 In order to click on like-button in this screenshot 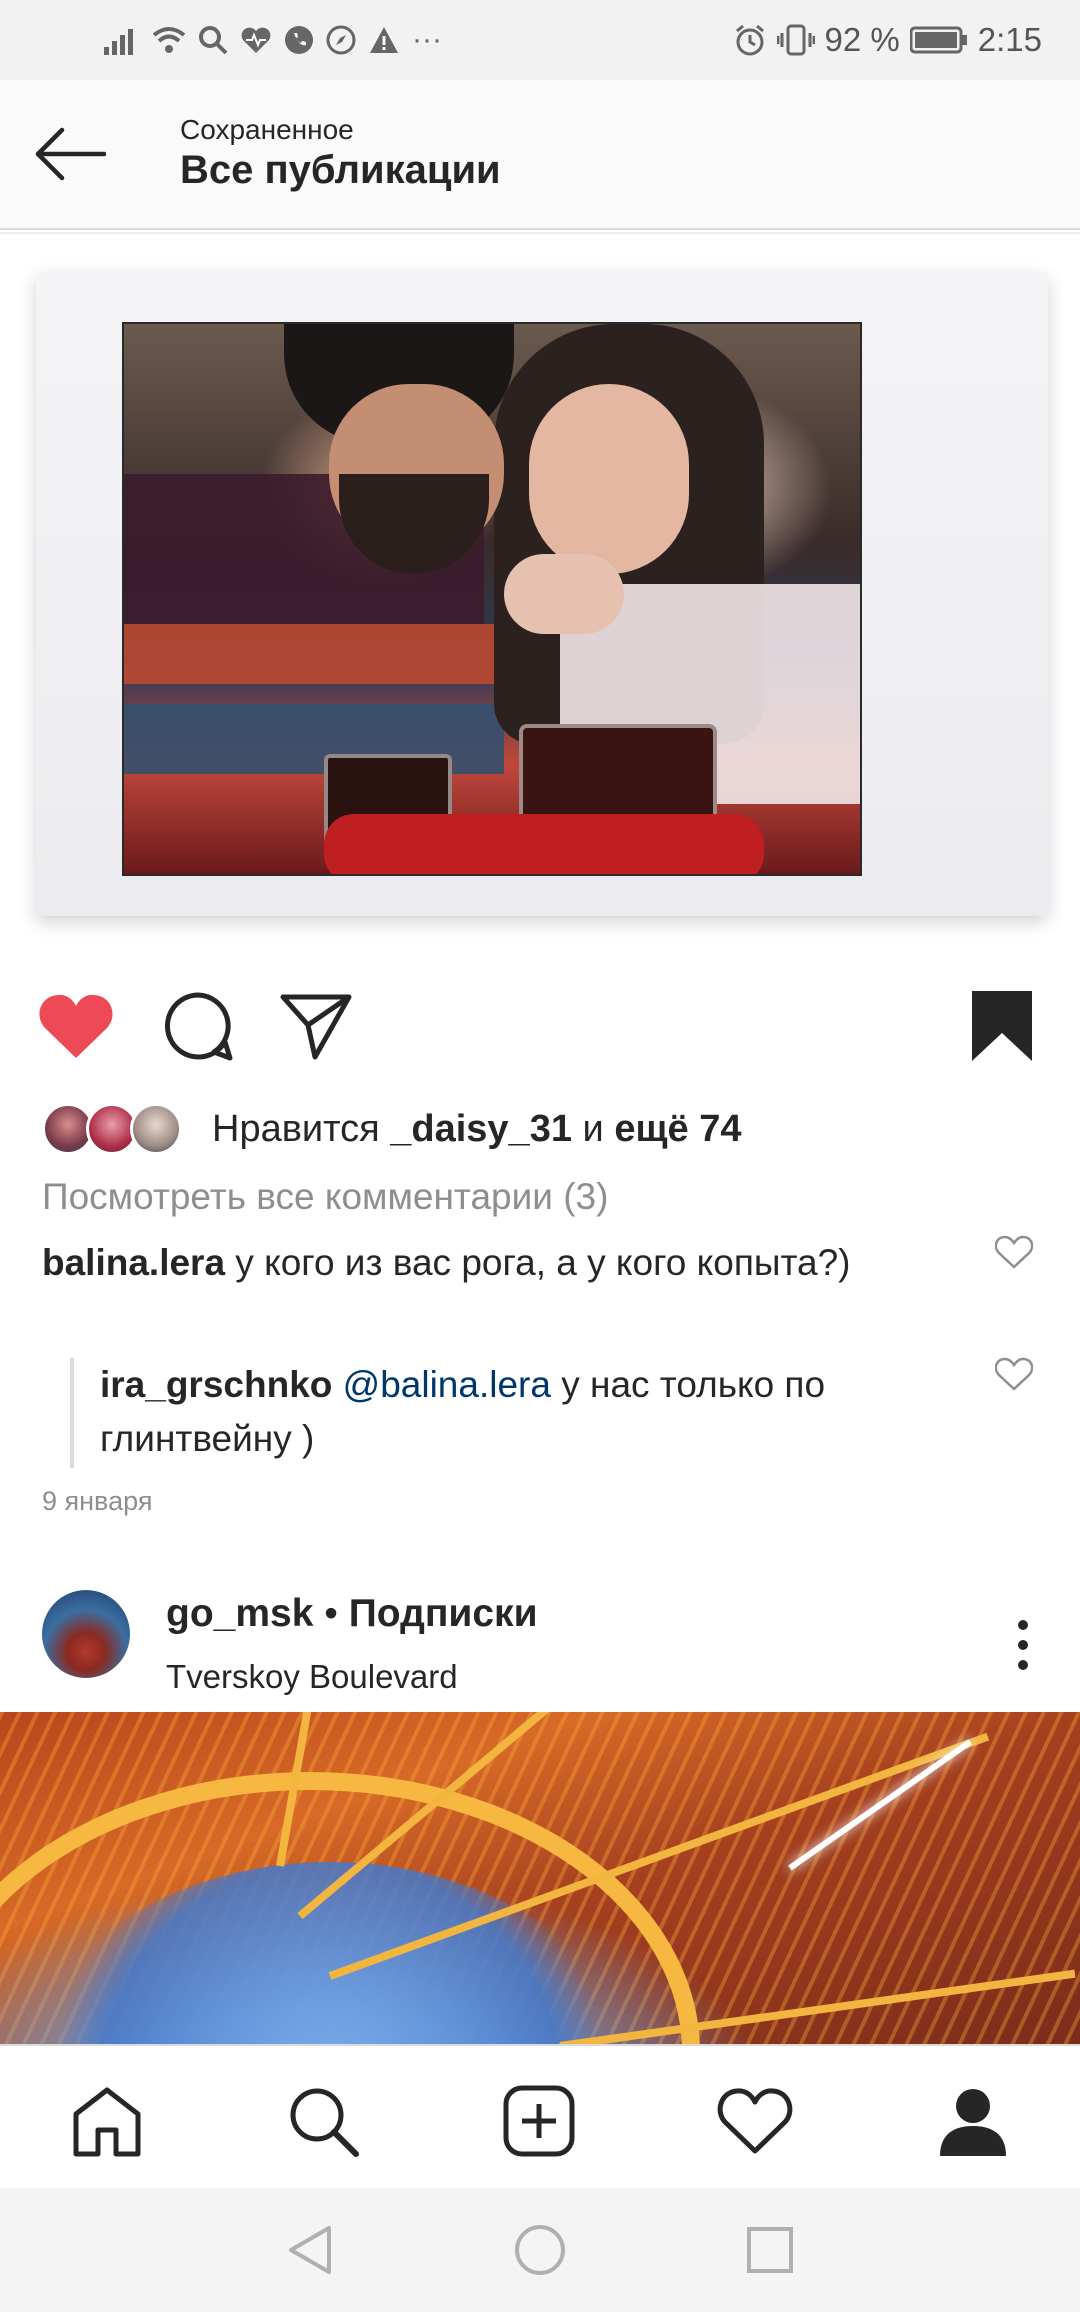, I will do `click(76, 1026)`.